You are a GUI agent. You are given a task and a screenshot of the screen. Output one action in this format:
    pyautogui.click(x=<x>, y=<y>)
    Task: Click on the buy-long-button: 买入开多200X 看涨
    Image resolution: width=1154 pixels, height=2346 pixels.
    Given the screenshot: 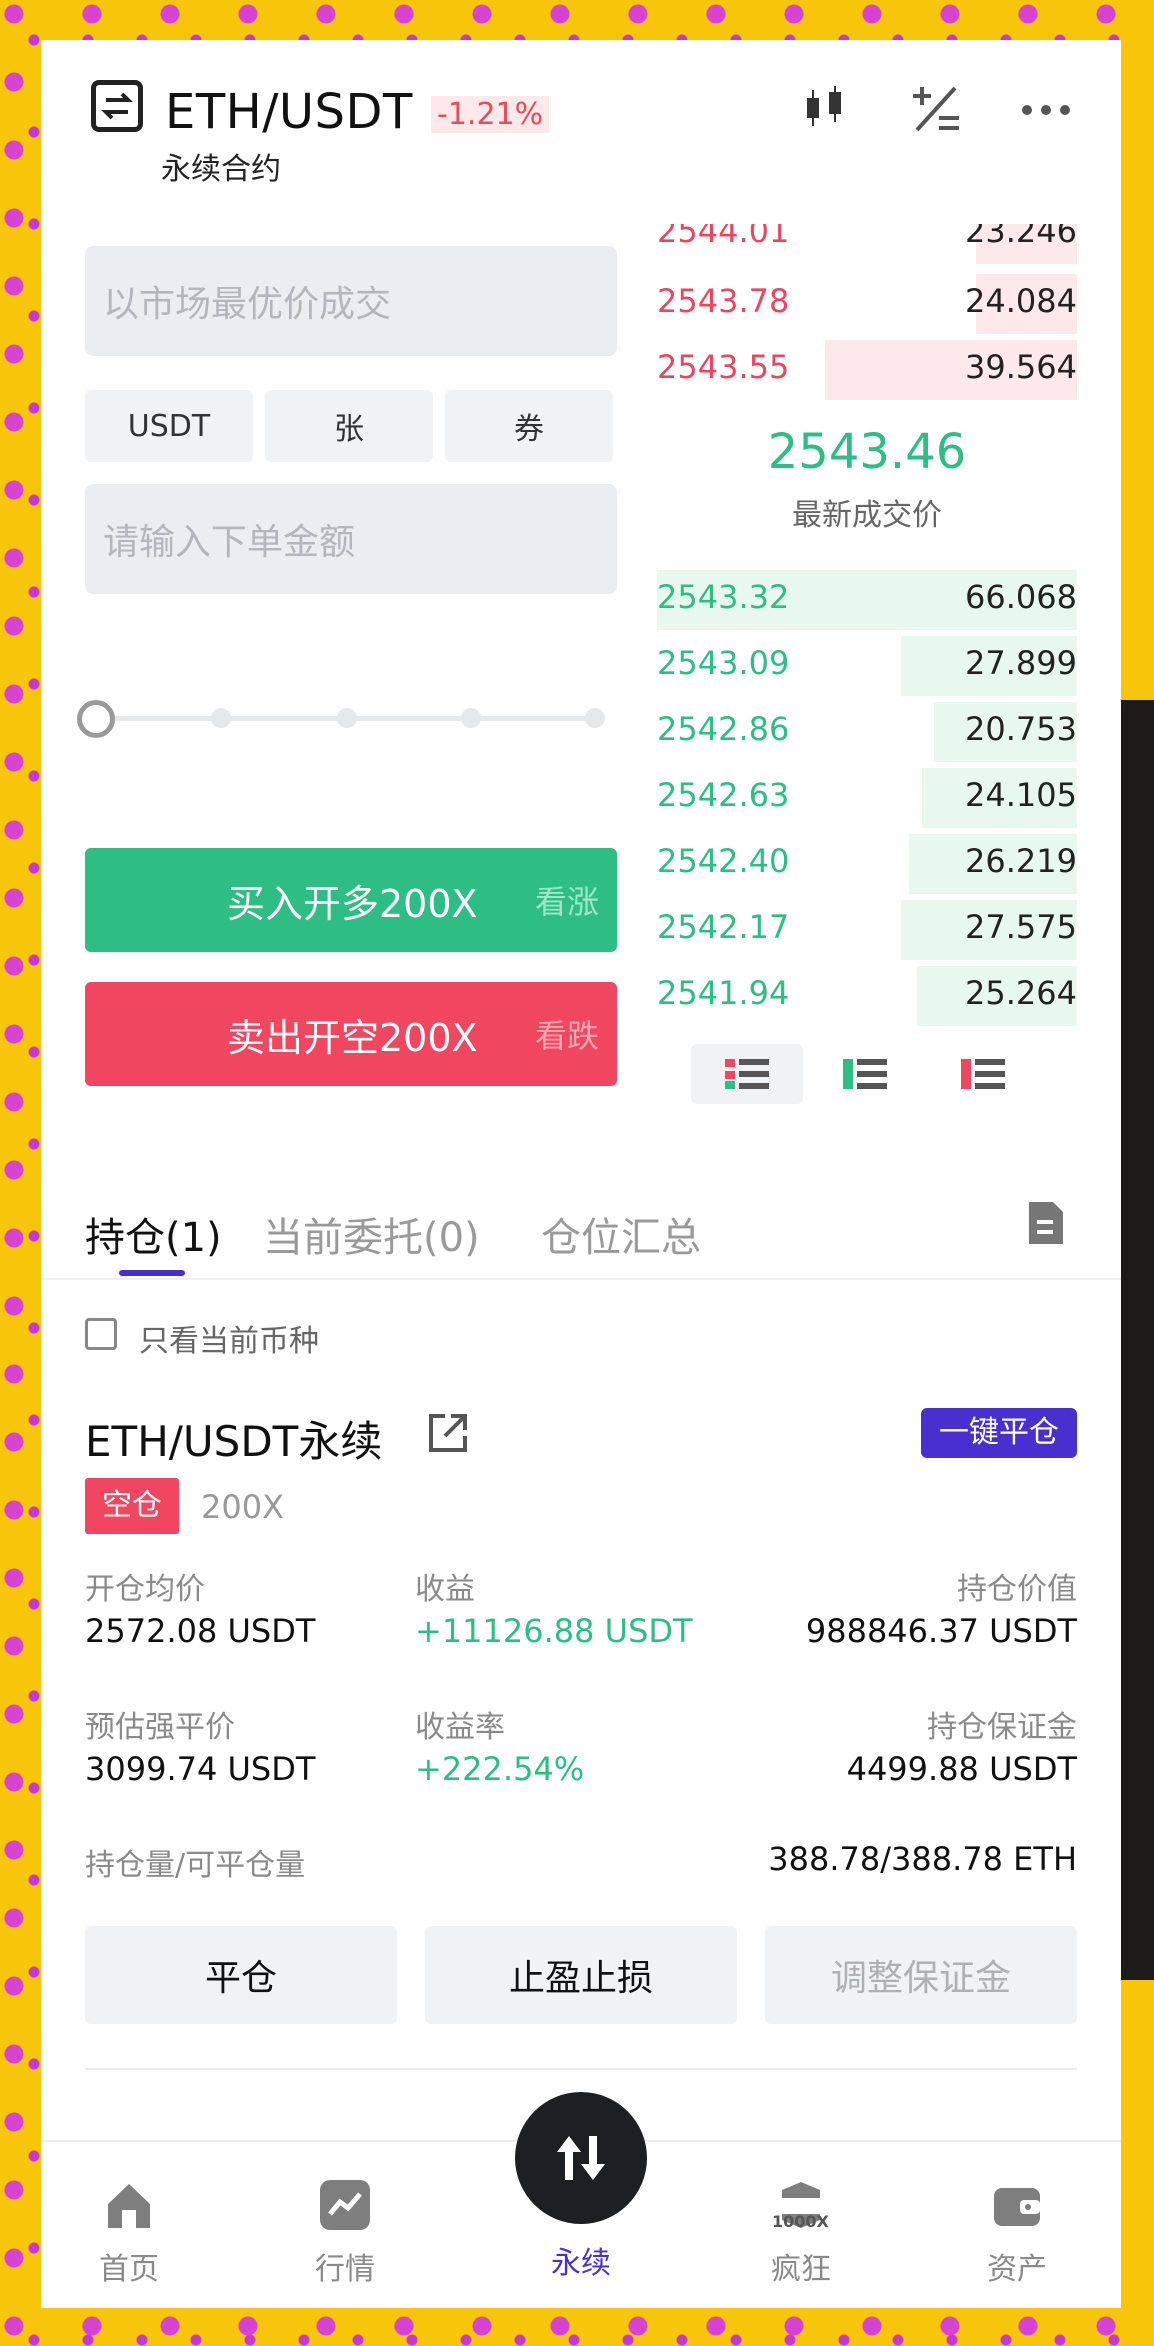 What is the action you would take?
    pyautogui.click(x=351, y=900)
    